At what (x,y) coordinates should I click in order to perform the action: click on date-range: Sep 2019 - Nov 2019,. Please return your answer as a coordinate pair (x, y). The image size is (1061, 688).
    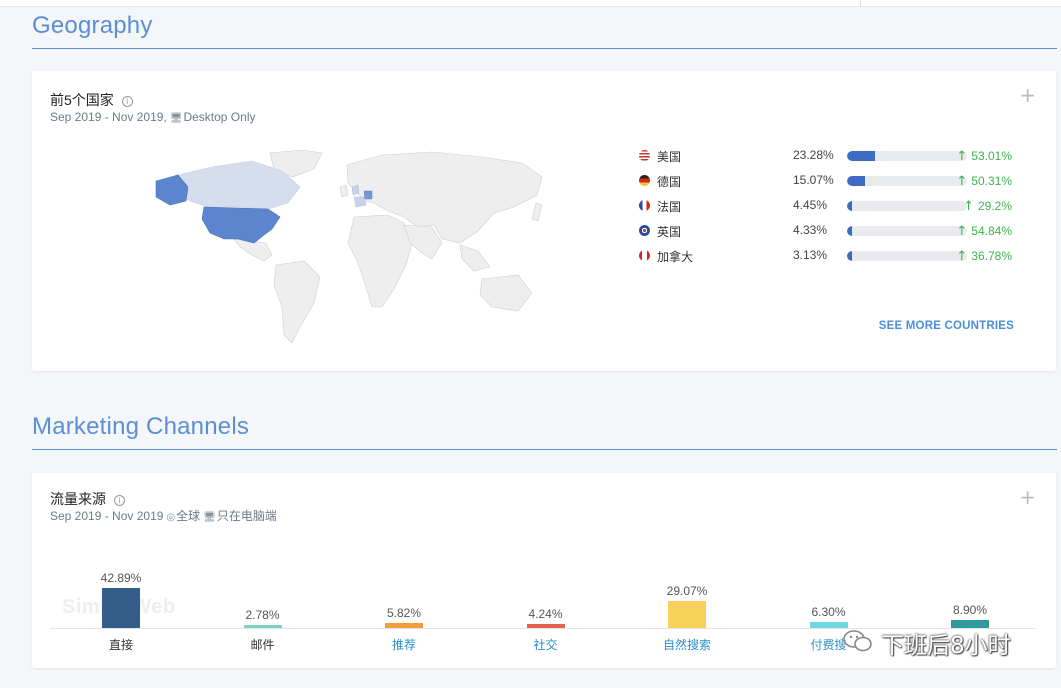
    Looking at the image, I should click on (108, 117).